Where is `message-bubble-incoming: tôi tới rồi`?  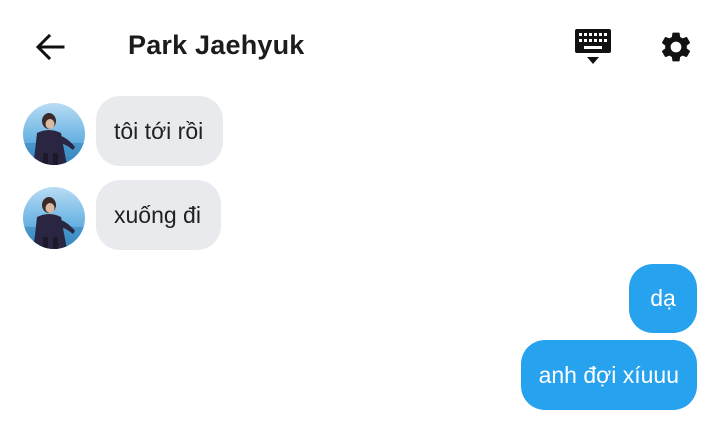 message-bubble-incoming: tôi tới rồi is located at coordinates (160, 131).